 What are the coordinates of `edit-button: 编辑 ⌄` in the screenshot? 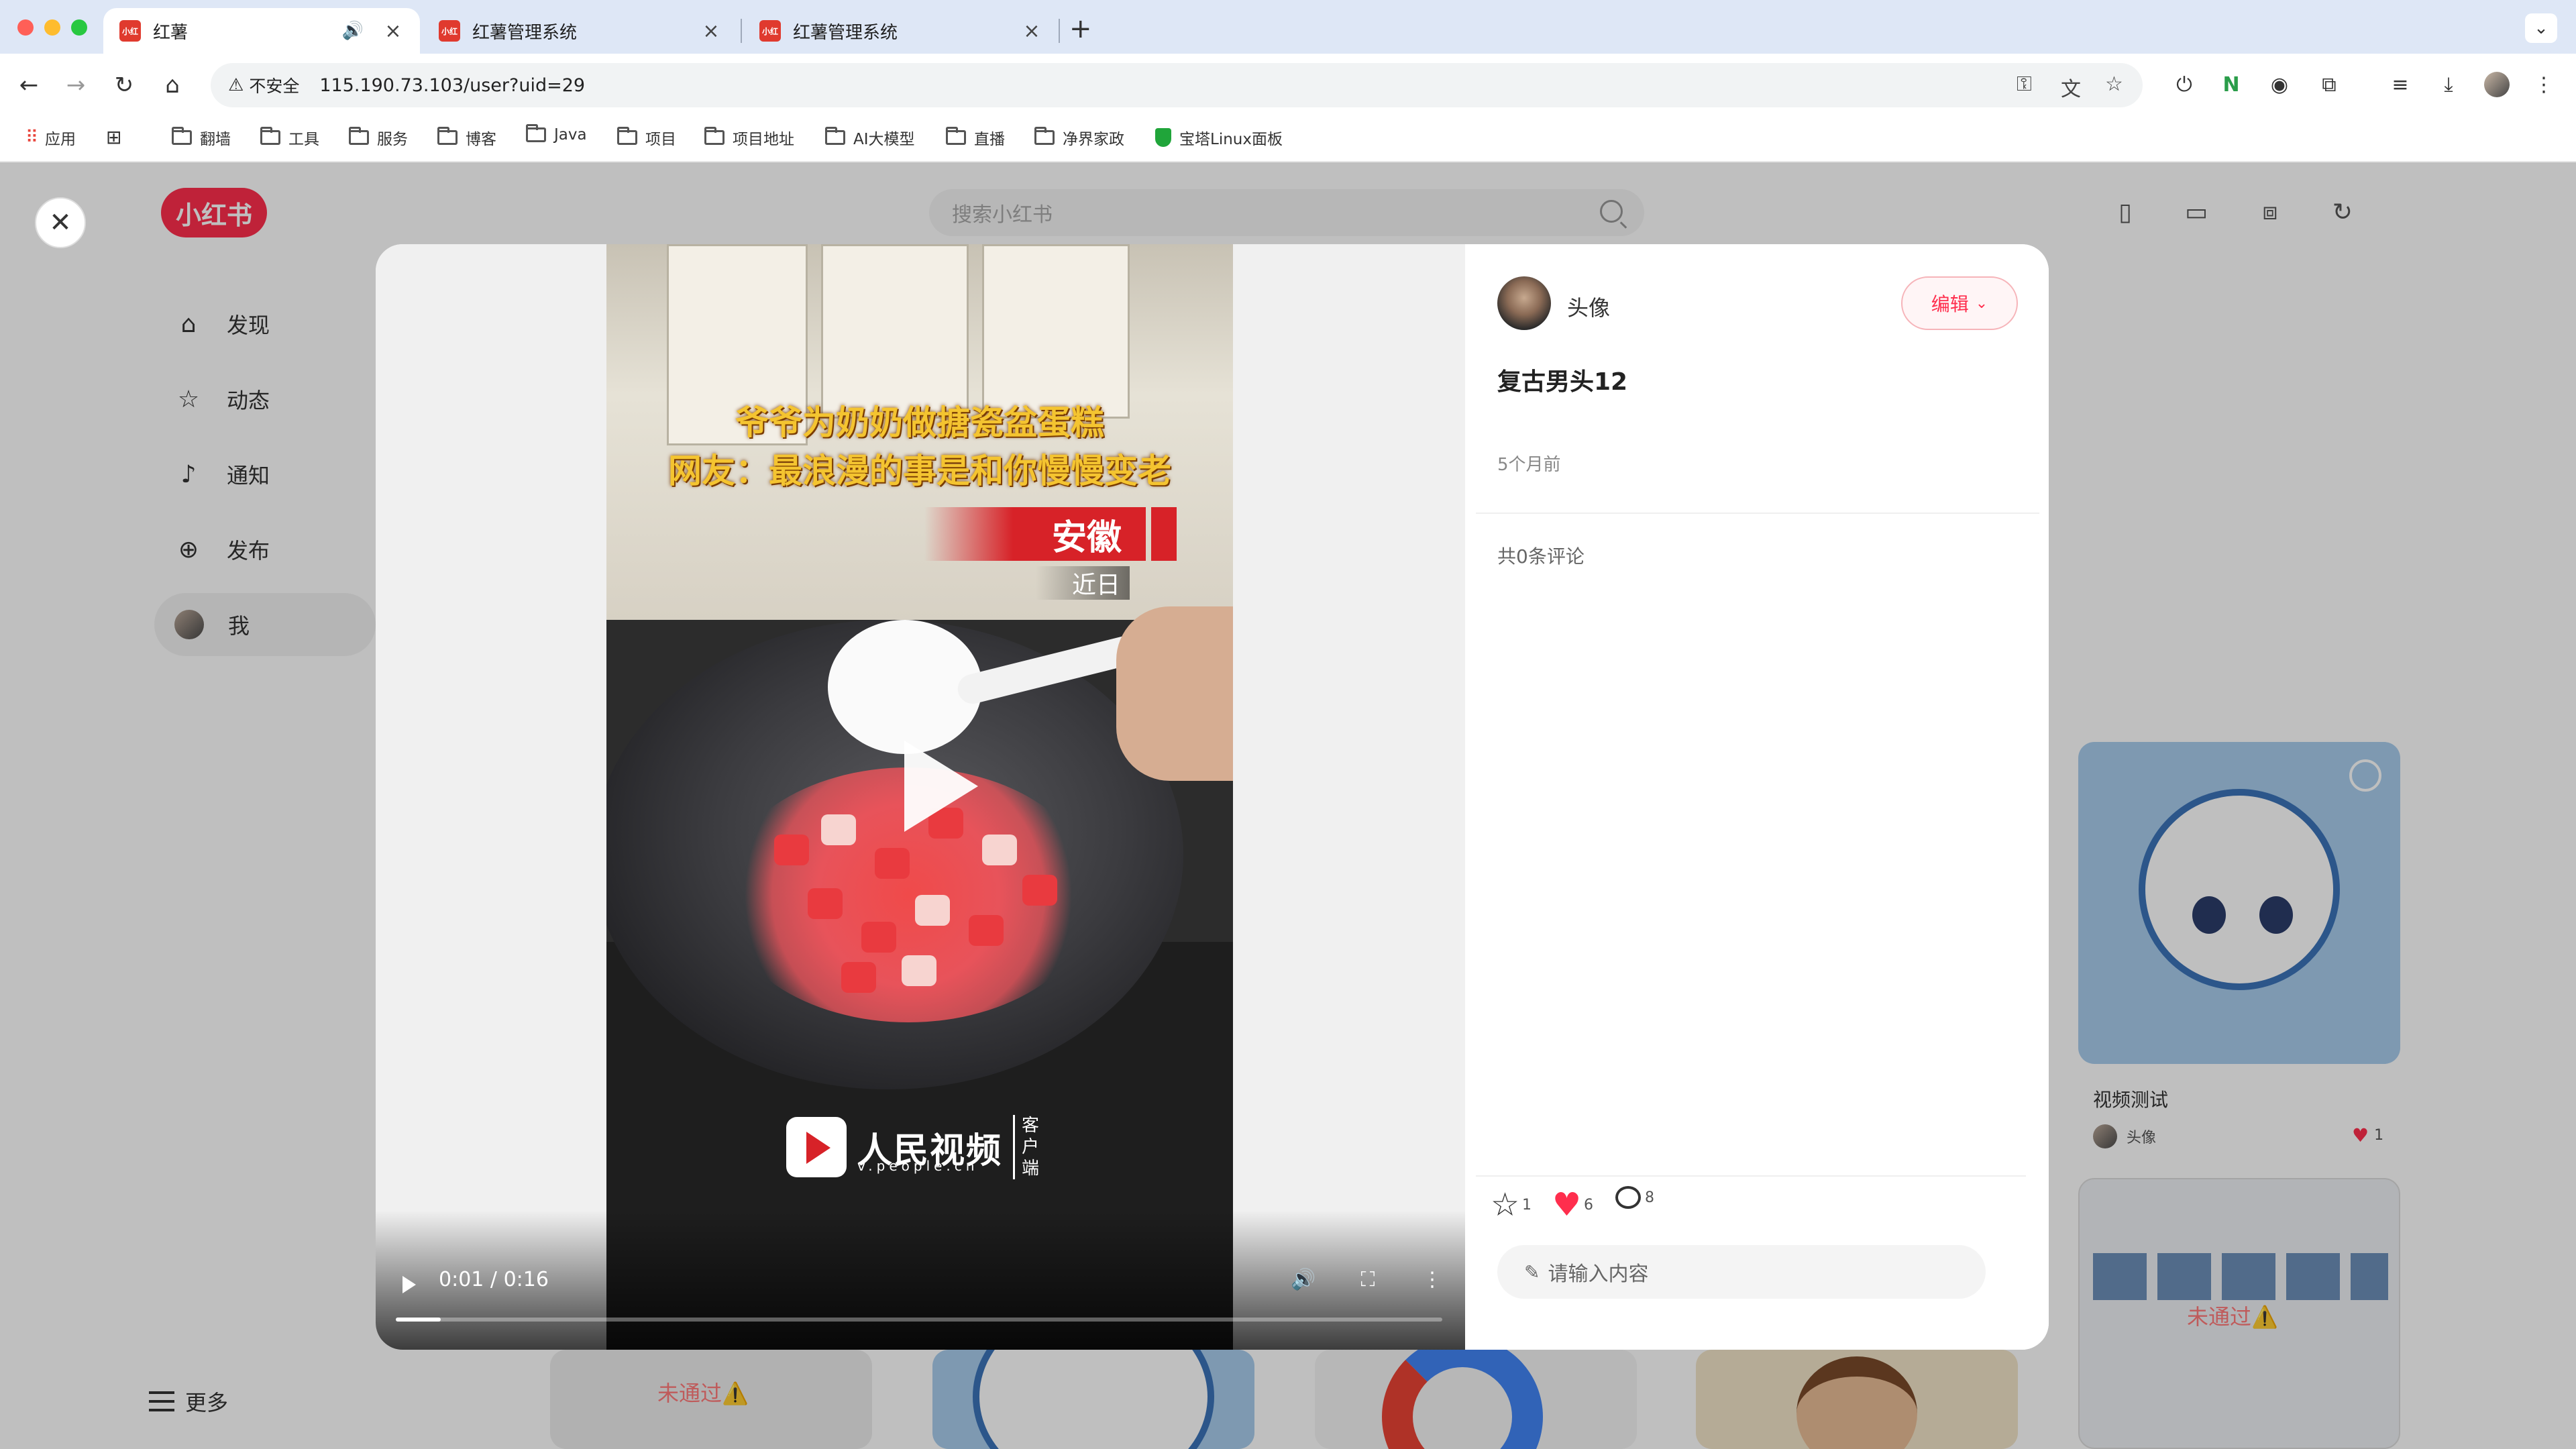 It's located at (1959, 303).